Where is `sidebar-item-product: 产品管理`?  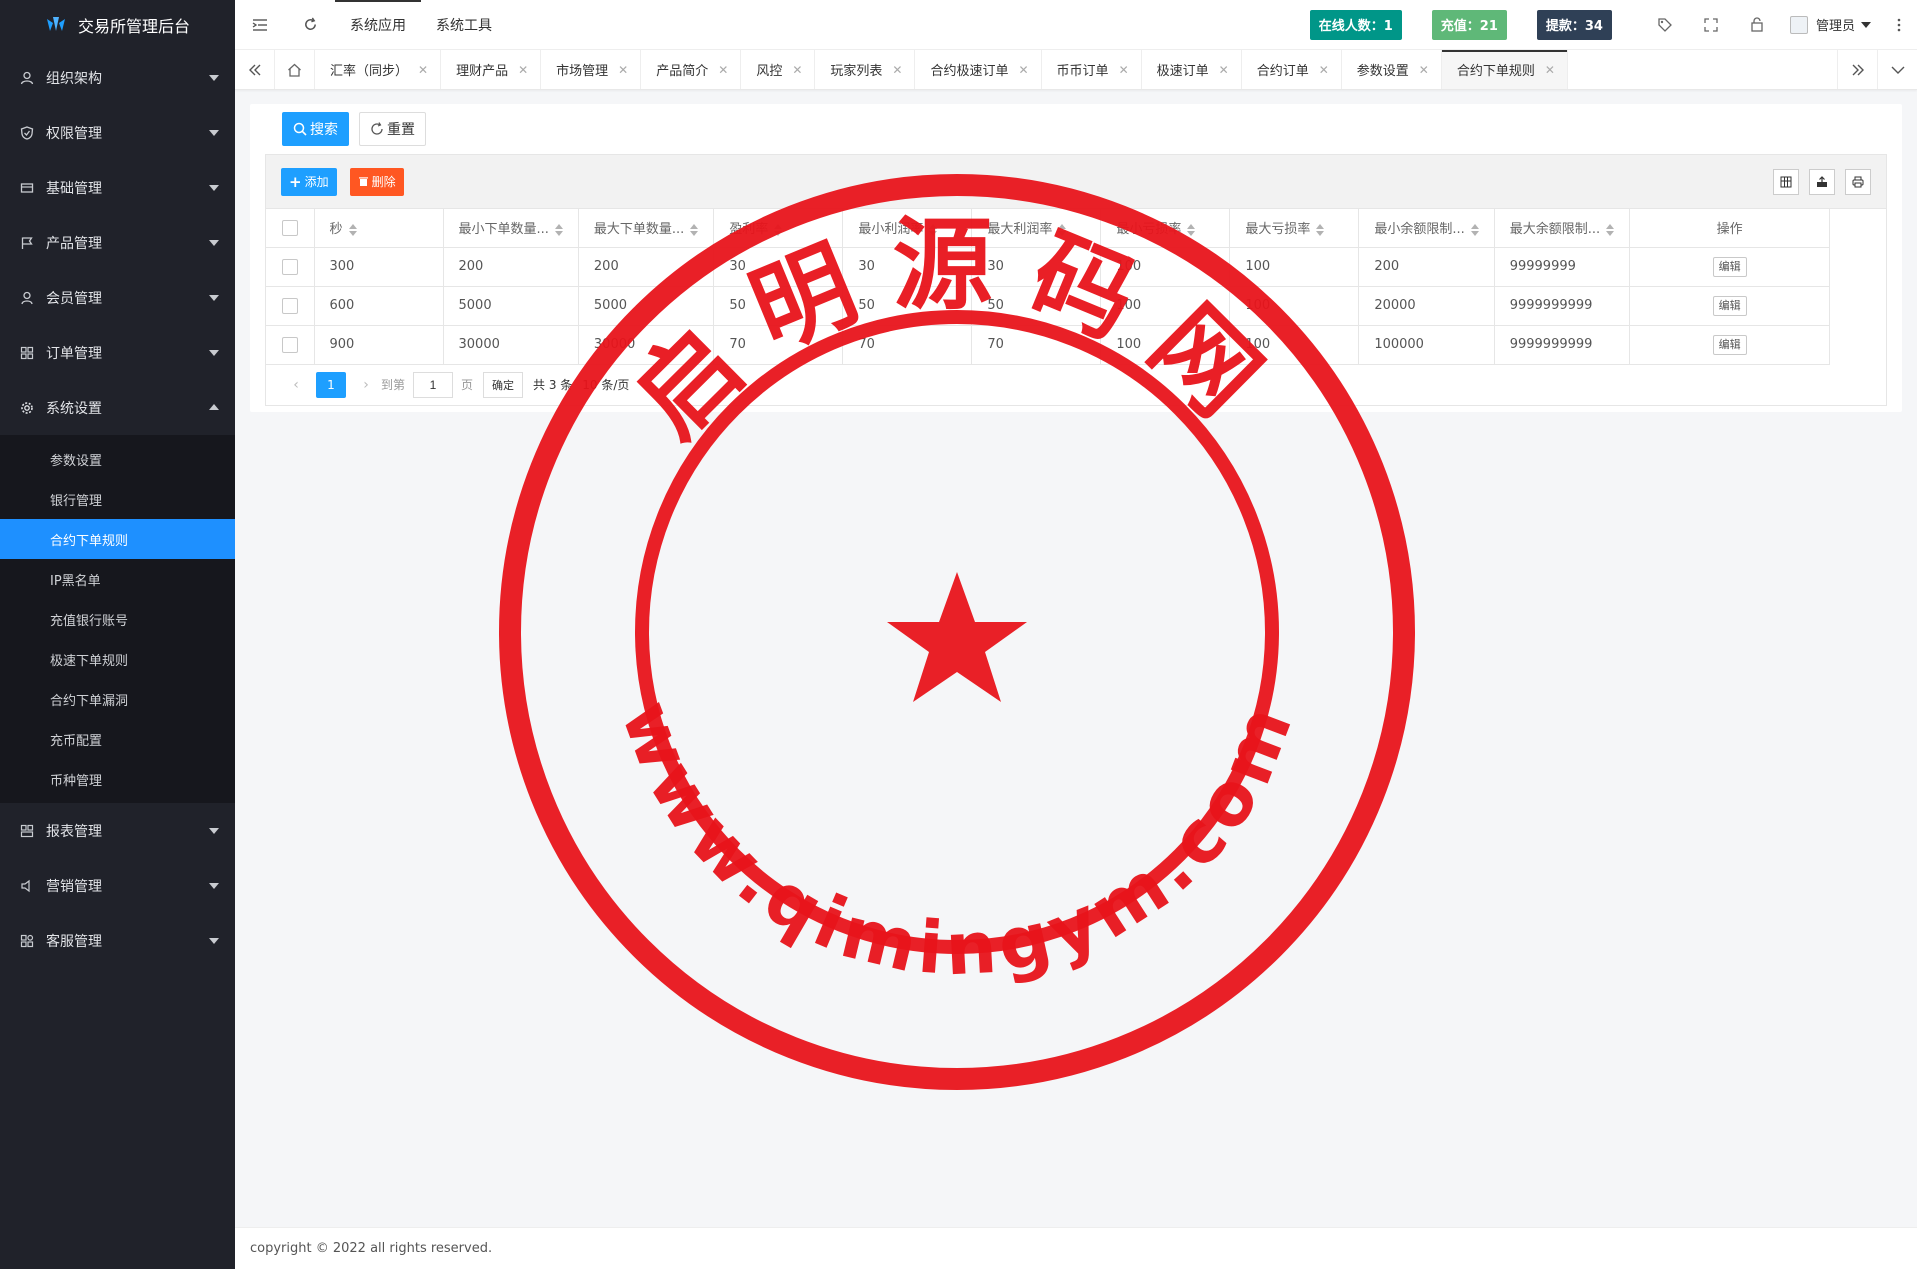 sidebar-item-product: 产品管理 is located at coordinates (117, 242).